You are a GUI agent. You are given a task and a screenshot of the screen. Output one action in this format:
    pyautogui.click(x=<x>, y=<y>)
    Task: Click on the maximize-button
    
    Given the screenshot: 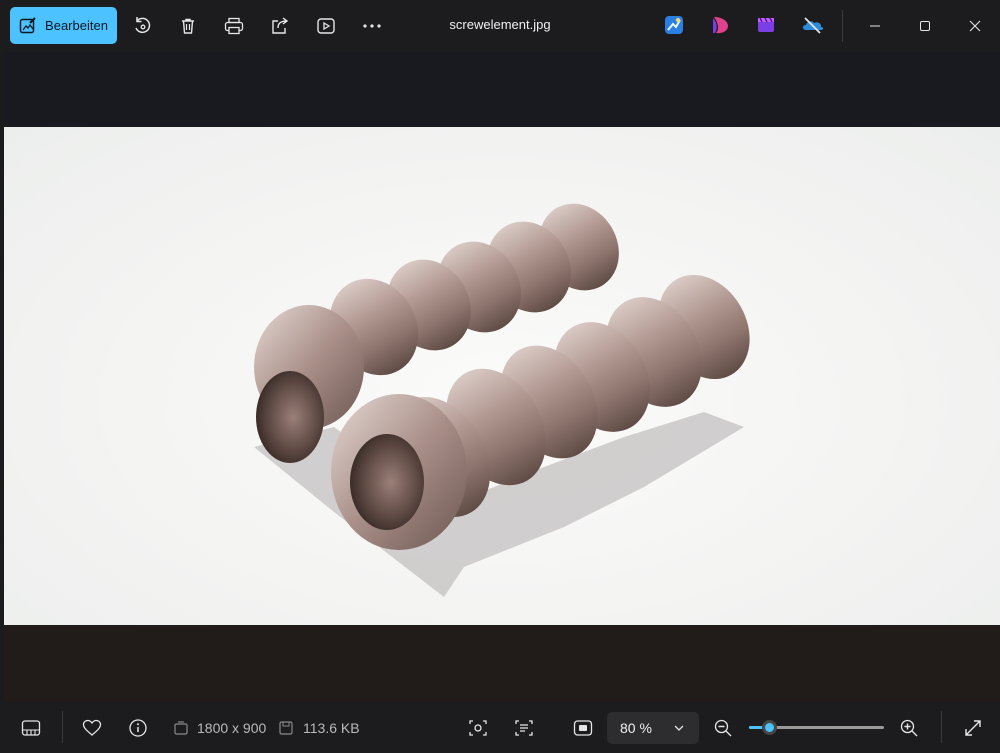 What is the action you would take?
    pyautogui.click(x=925, y=26)
    